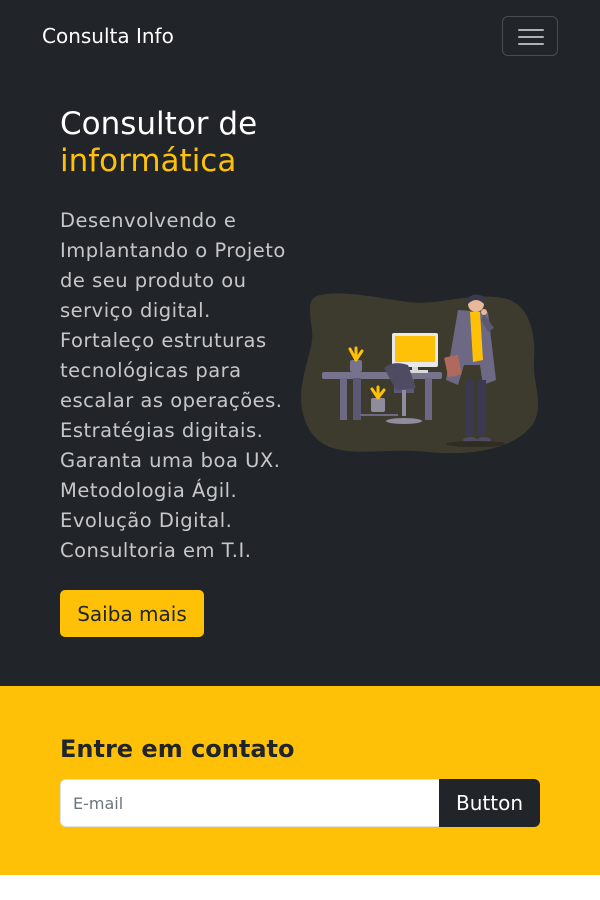 This screenshot has width=600, height=900. I want to click on brand-link: Consulta Info, so click(108, 36).